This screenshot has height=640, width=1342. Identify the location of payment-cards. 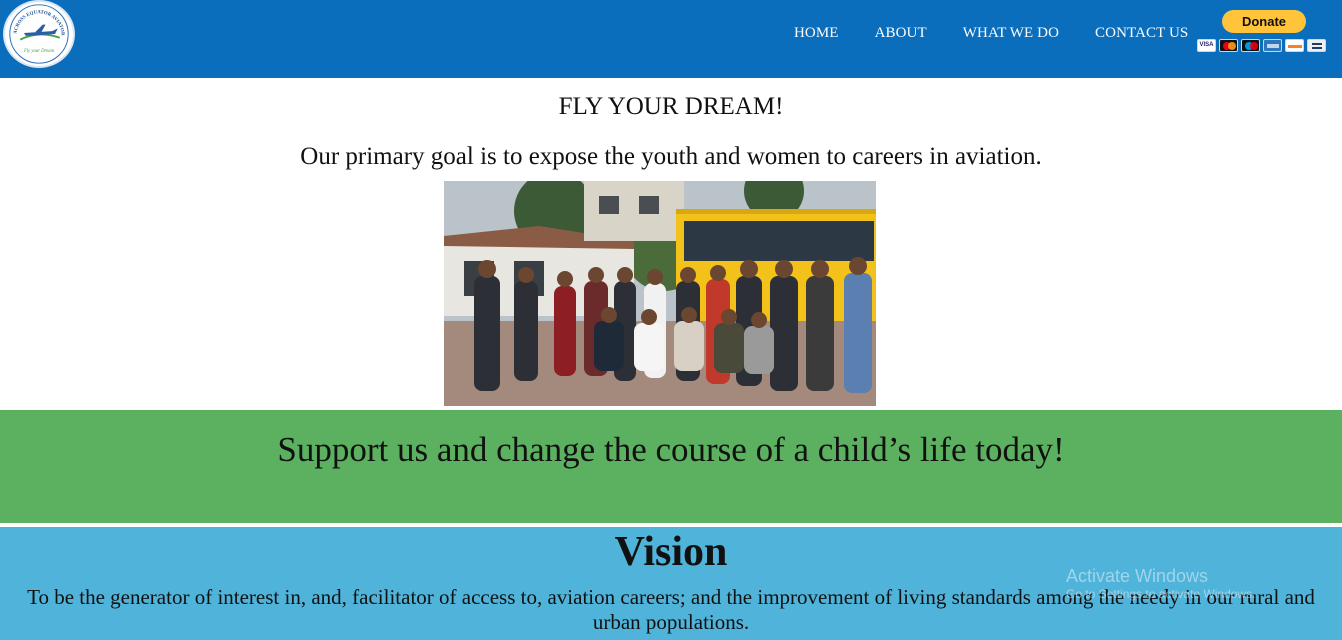
(1261, 45).